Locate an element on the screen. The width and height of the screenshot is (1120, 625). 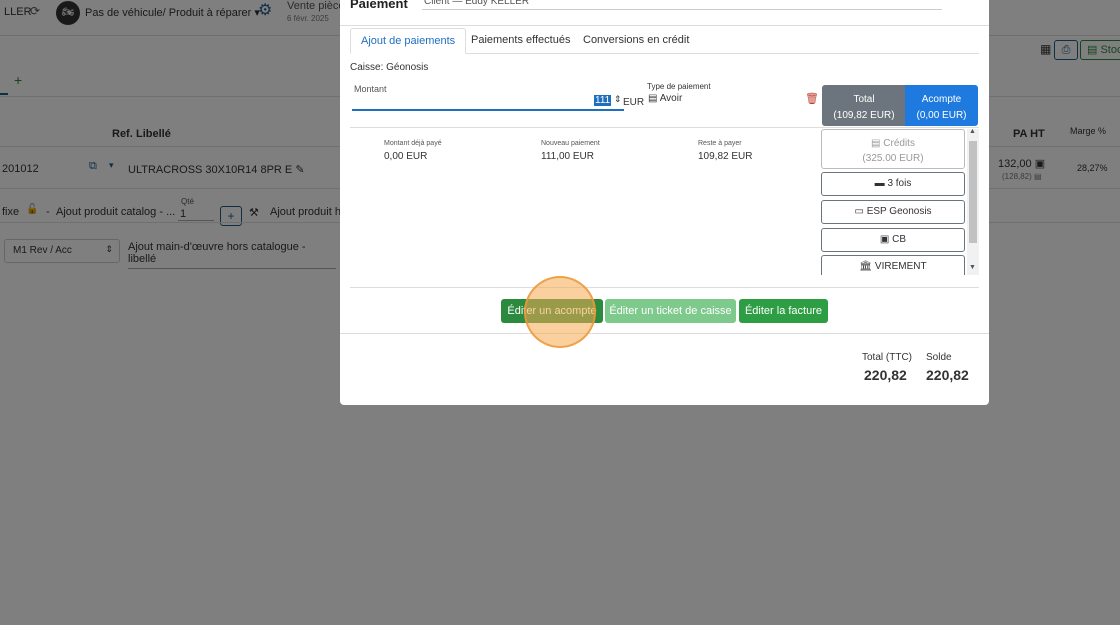
currency-label: EUR is located at coordinates (634, 102).